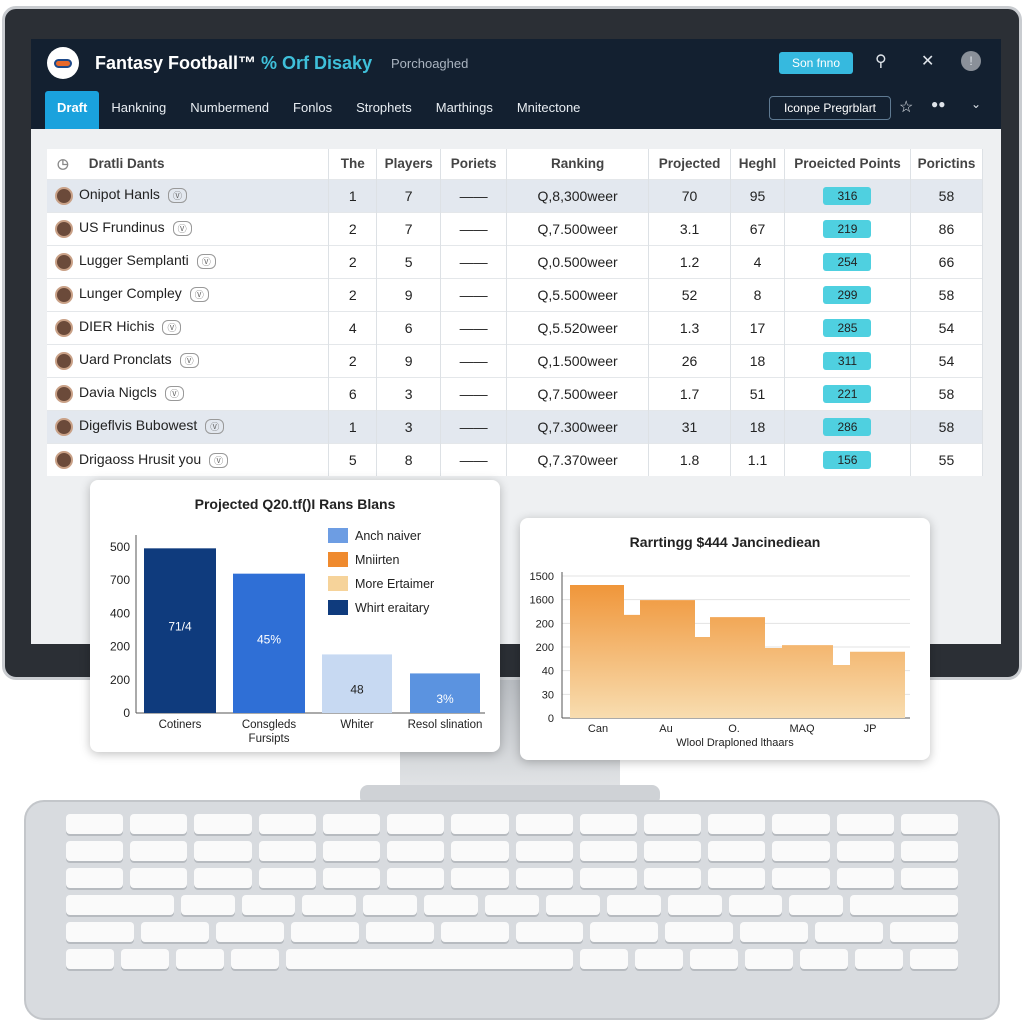 Image resolution: width=1024 pixels, height=1024 pixels. I want to click on column-header: Proeicted Points, so click(847, 163).